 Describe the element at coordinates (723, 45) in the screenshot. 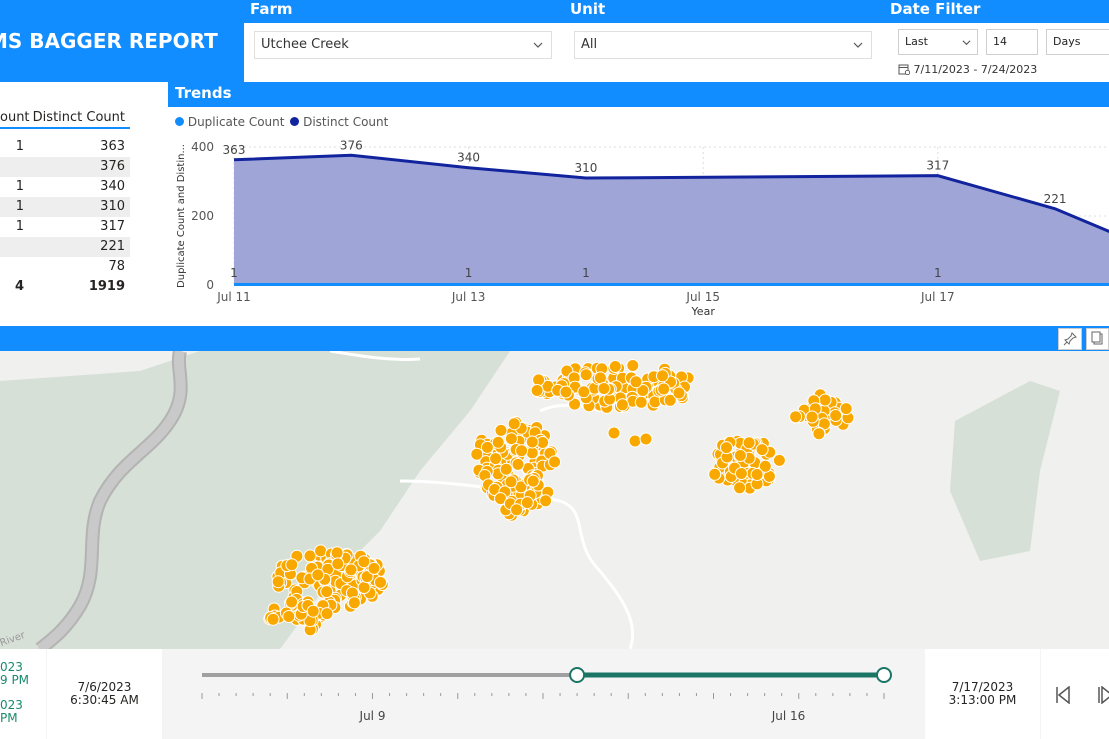

I see `unit-dropdown: All` at that location.